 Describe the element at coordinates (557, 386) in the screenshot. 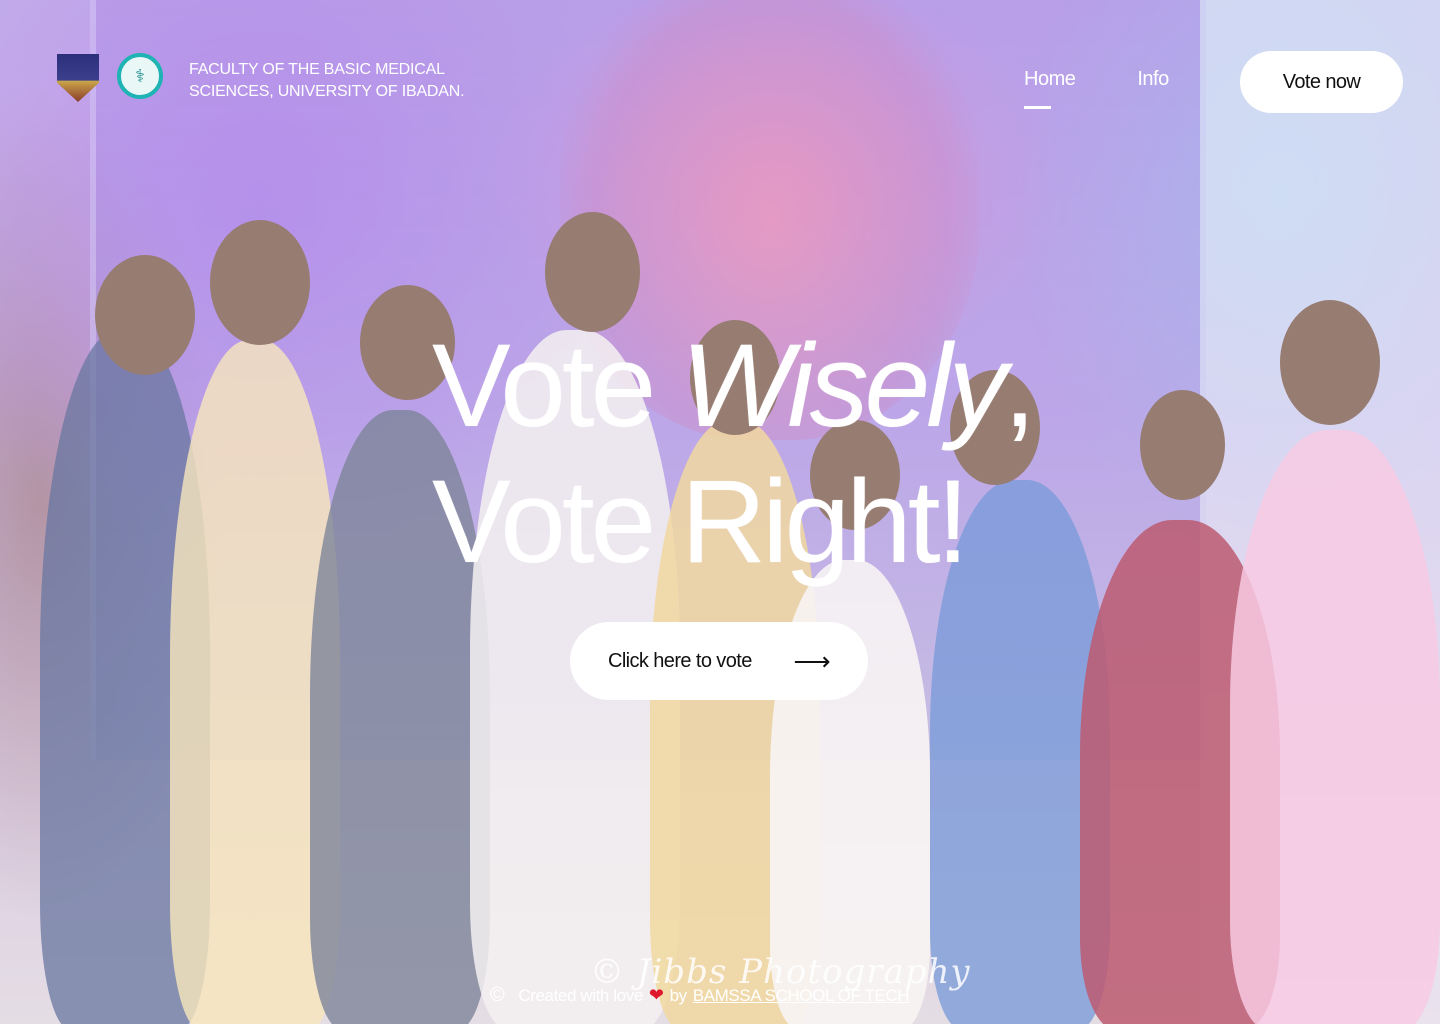

I see `hero-line-1-a: Vote` at that location.